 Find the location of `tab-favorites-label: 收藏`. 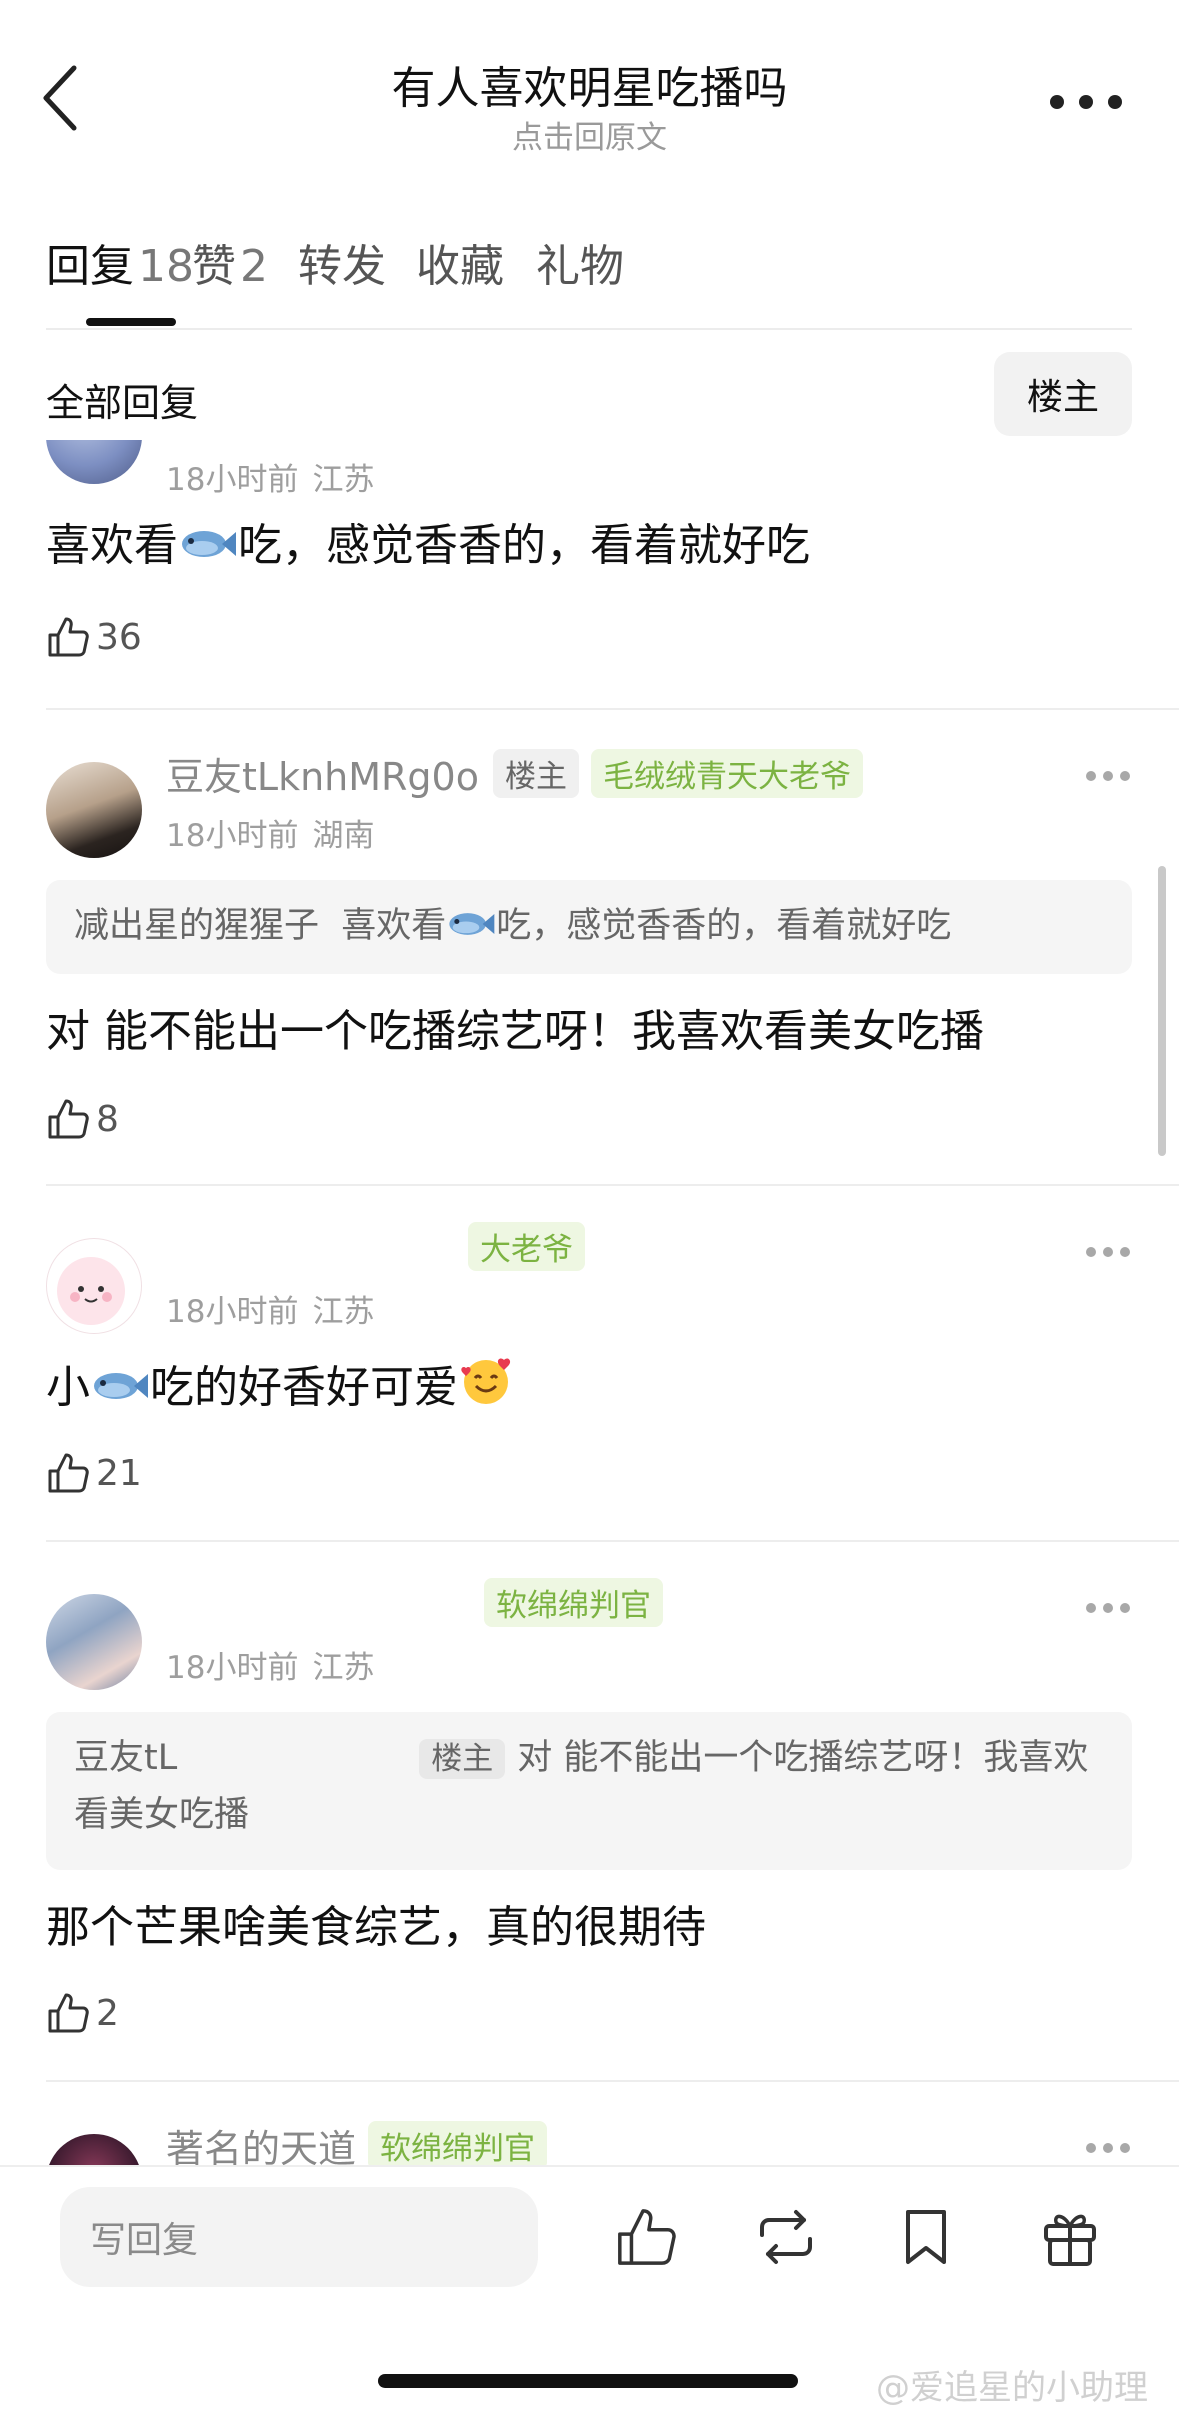

tab-favorites-label: 收藏 is located at coordinates (460, 266).